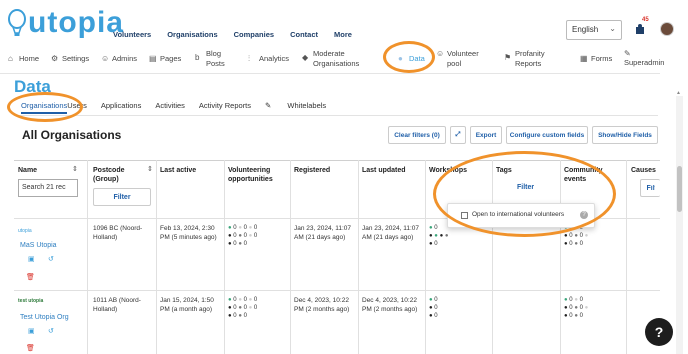  I want to click on menu-admins: ☺ Admins, so click(119, 59).